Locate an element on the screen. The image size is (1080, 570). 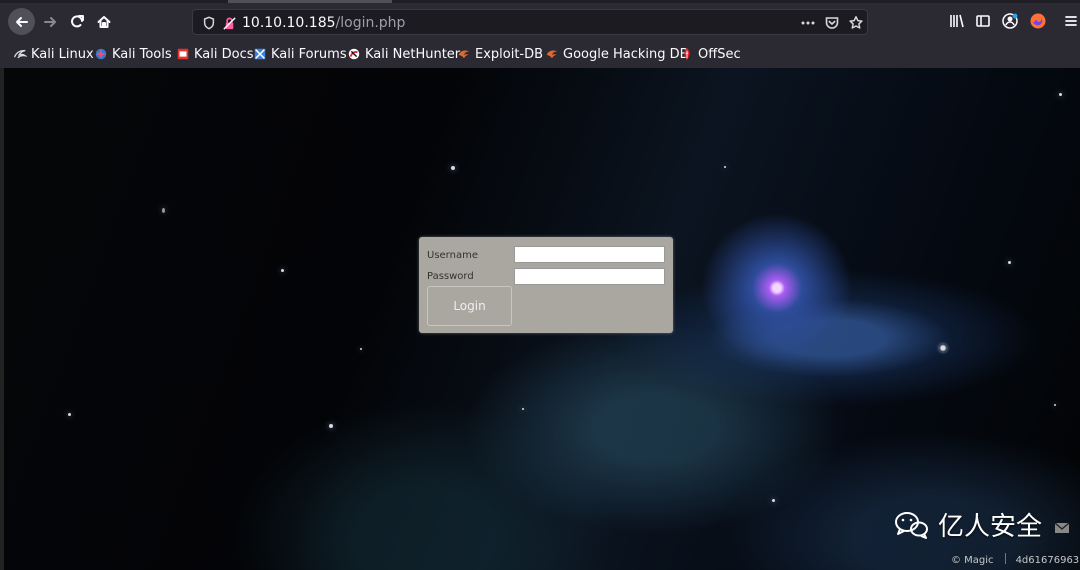
bookmark-exploit-db: Exploit-DB is located at coordinates (500, 54).